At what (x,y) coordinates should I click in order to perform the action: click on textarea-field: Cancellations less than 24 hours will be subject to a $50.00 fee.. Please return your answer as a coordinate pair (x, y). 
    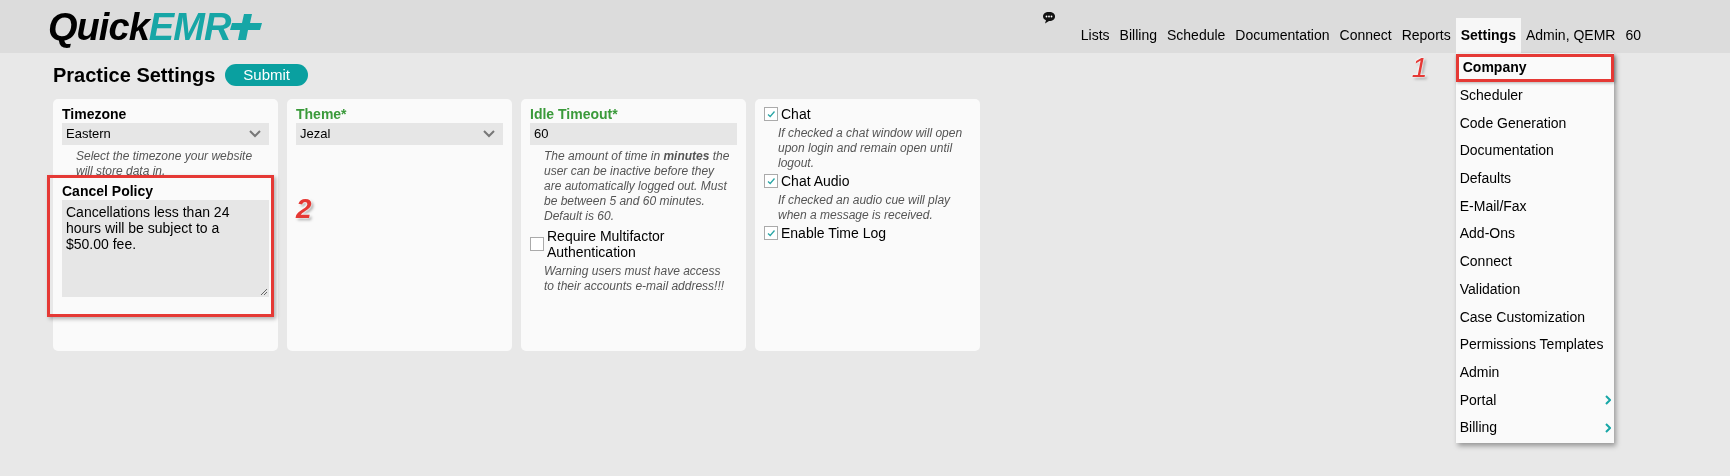
    Looking at the image, I should click on (165, 248).